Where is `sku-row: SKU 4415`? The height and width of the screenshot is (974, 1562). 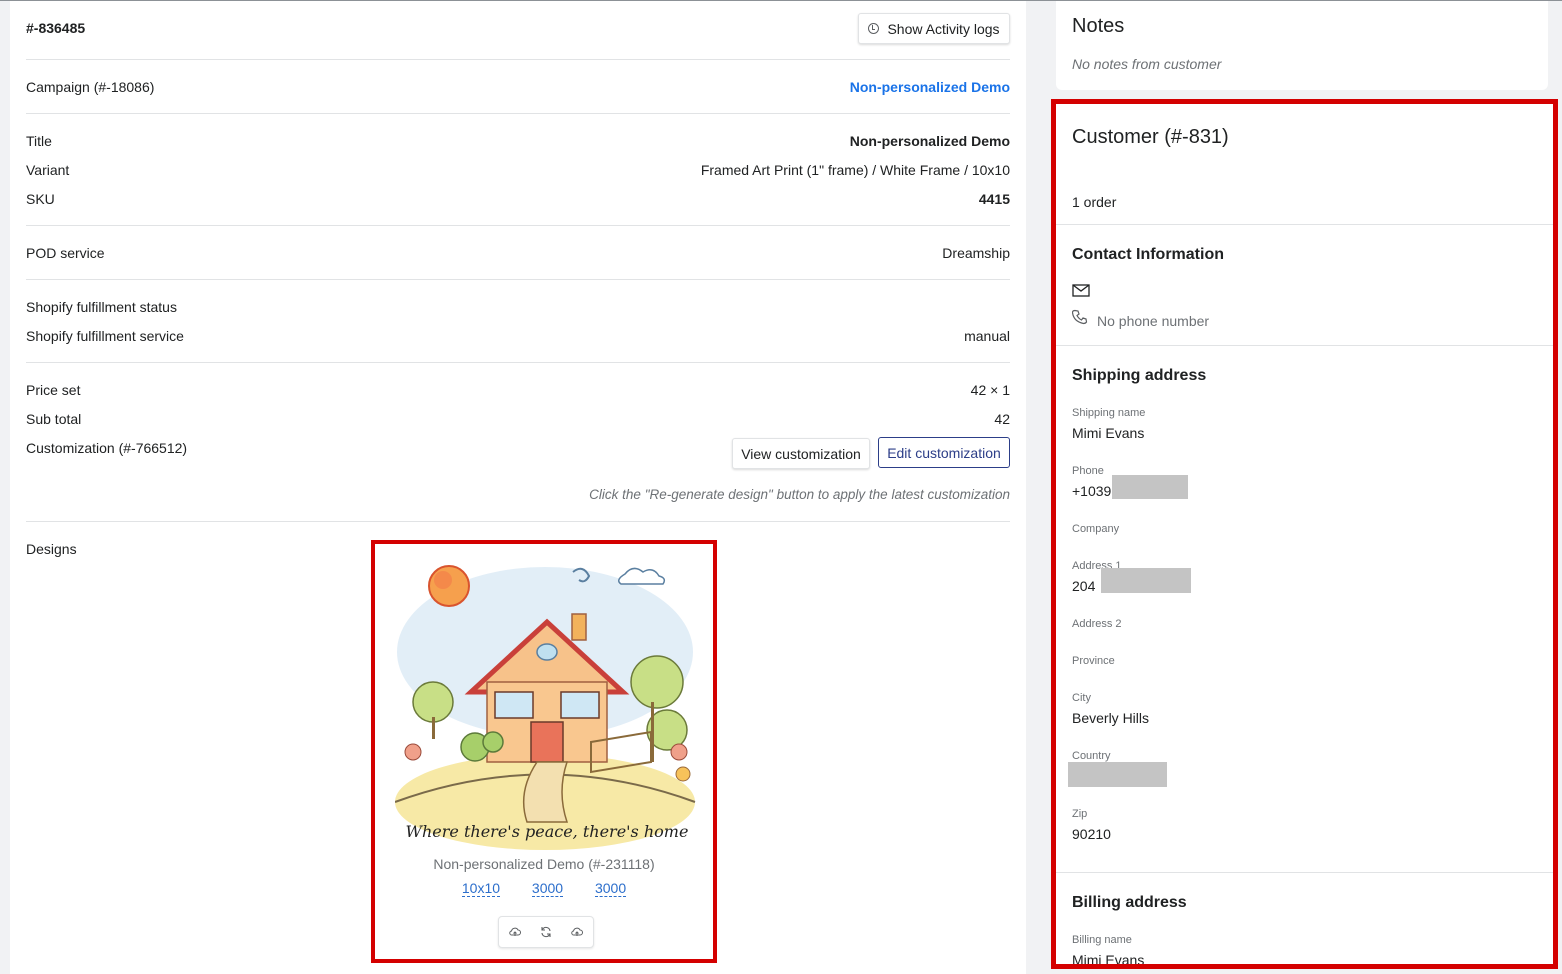 sku-row: SKU 4415 is located at coordinates (518, 199).